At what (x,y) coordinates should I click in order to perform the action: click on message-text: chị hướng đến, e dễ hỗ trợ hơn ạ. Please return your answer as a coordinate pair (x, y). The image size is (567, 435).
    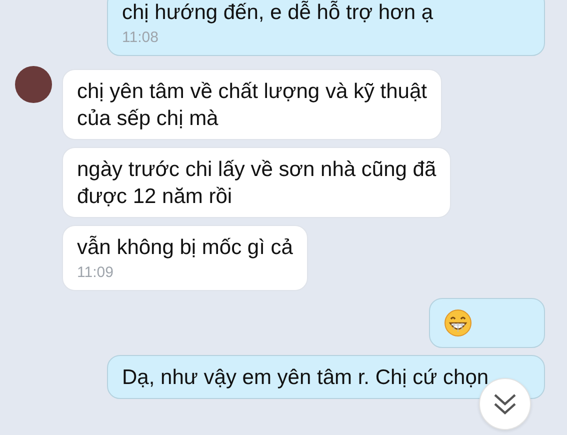
    Looking at the image, I should click on (278, 13).